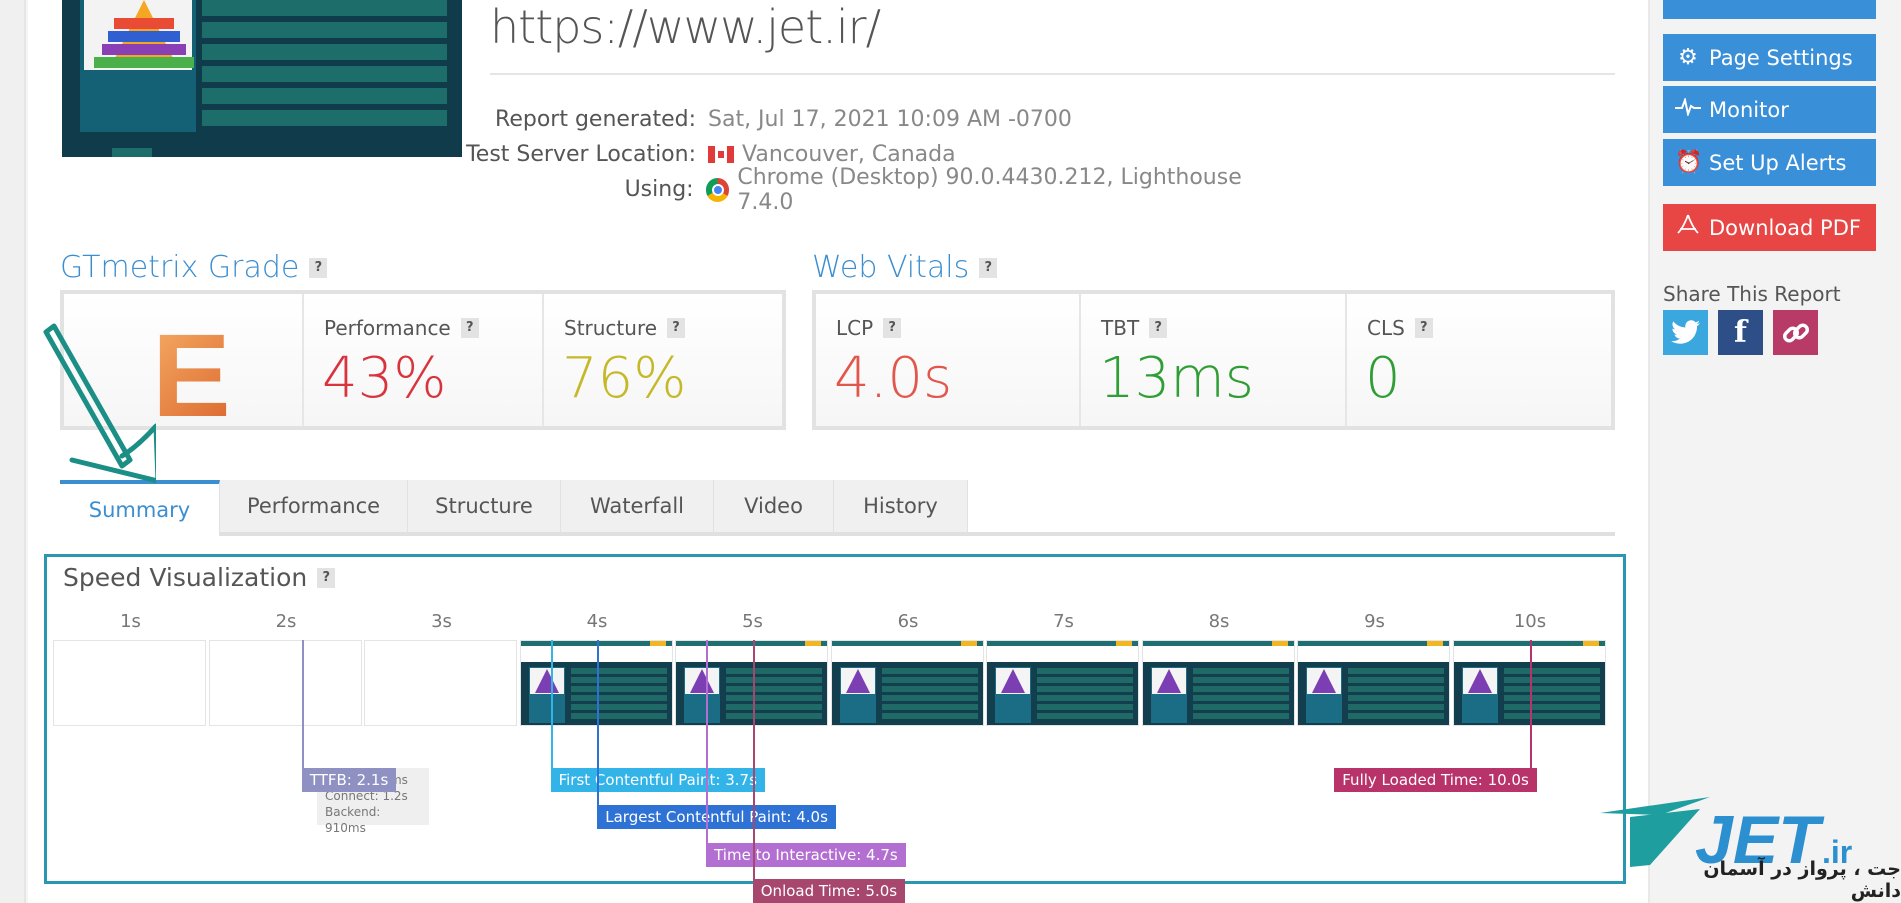 This screenshot has height=903, width=1901. Describe the element at coordinates (685, 27) in the screenshot. I see `report-url: https://www.jet.ir/` at that location.